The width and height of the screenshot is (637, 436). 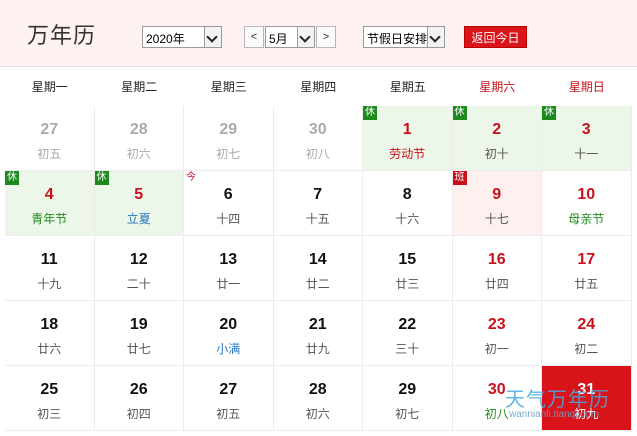 What do you see at coordinates (497, 203) in the screenshot?
I see `calendar-day-cell: 班 9 十七` at bounding box center [497, 203].